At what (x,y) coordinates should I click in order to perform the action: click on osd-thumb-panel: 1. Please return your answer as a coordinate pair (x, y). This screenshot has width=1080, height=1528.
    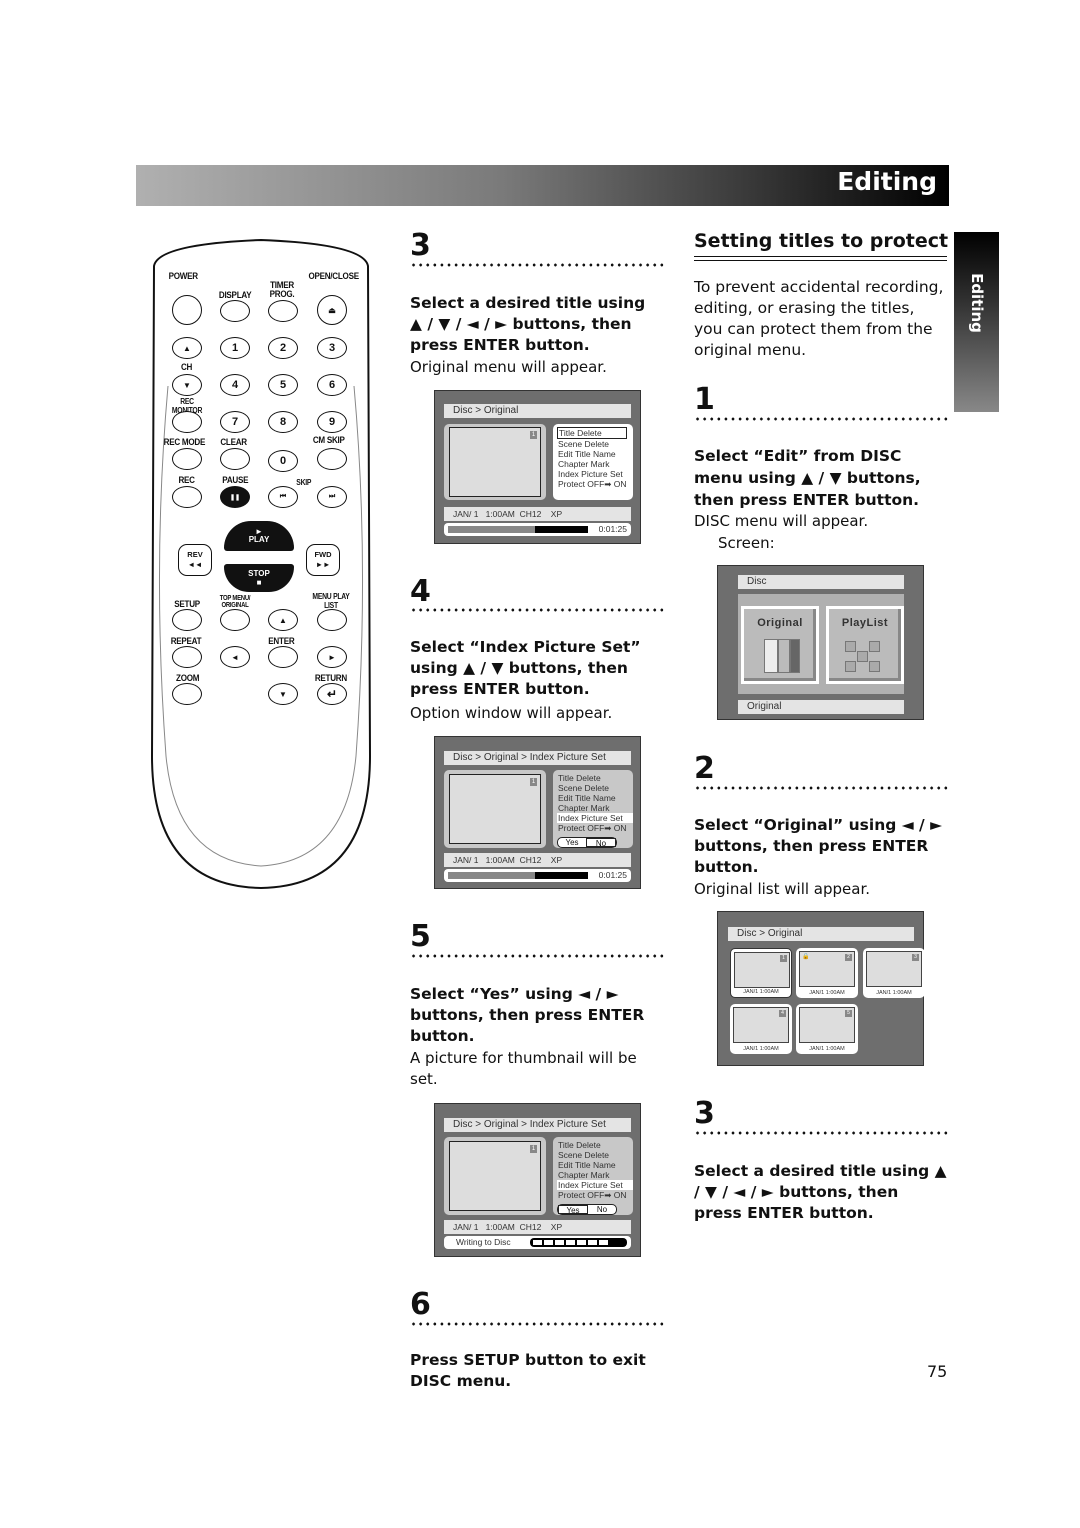
    Looking at the image, I should click on (495, 462).